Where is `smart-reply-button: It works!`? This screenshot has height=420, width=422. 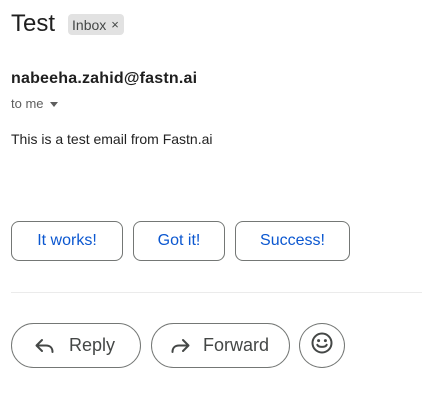 smart-reply-button: It works! is located at coordinates (67, 241).